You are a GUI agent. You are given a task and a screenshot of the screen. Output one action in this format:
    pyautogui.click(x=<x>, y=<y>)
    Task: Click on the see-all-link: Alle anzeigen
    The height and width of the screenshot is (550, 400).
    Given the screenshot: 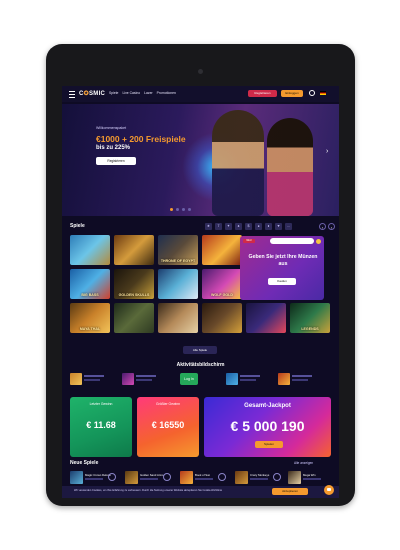 What is the action you would take?
    pyautogui.click(x=303, y=463)
    